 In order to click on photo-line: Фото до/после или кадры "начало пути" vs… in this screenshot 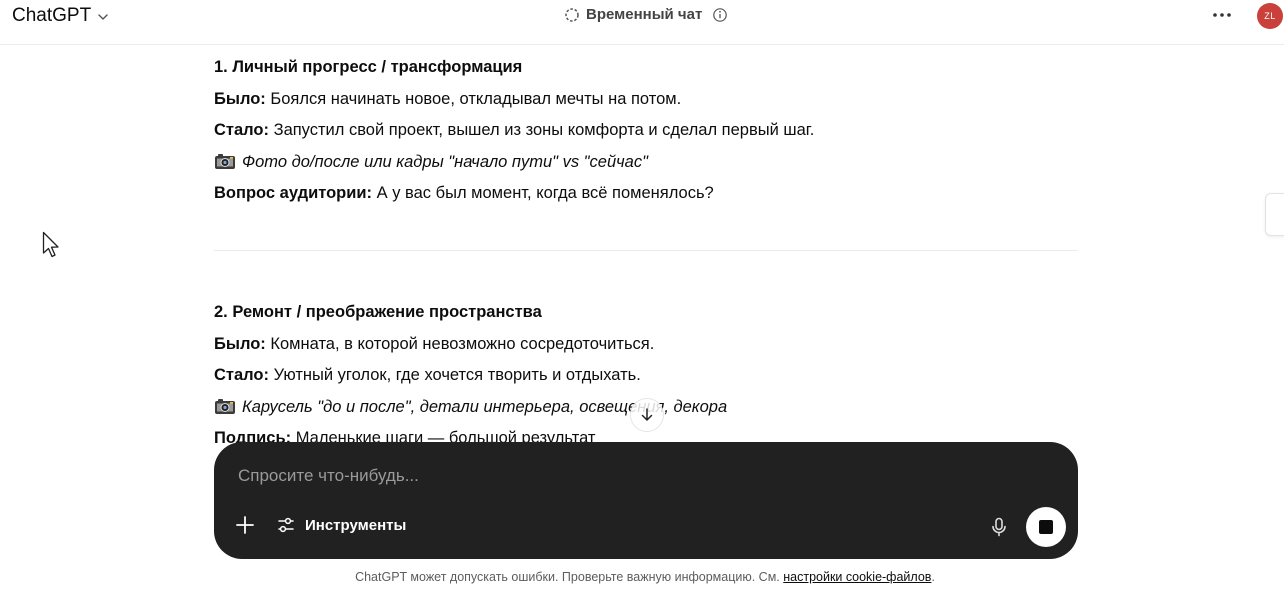, I will do `click(646, 163)`.